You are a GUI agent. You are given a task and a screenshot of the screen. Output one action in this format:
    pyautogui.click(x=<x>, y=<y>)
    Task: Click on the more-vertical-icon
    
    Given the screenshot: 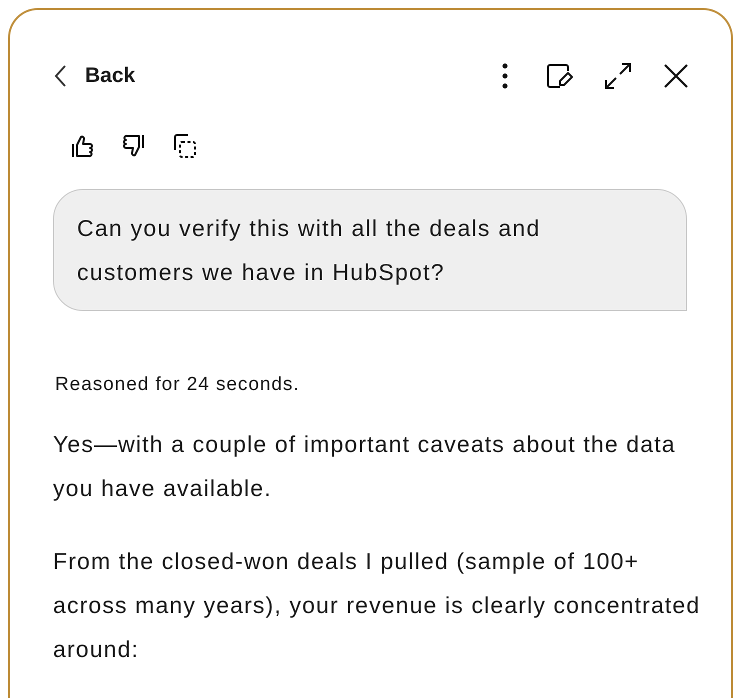 What is the action you would take?
    pyautogui.click(x=505, y=76)
    